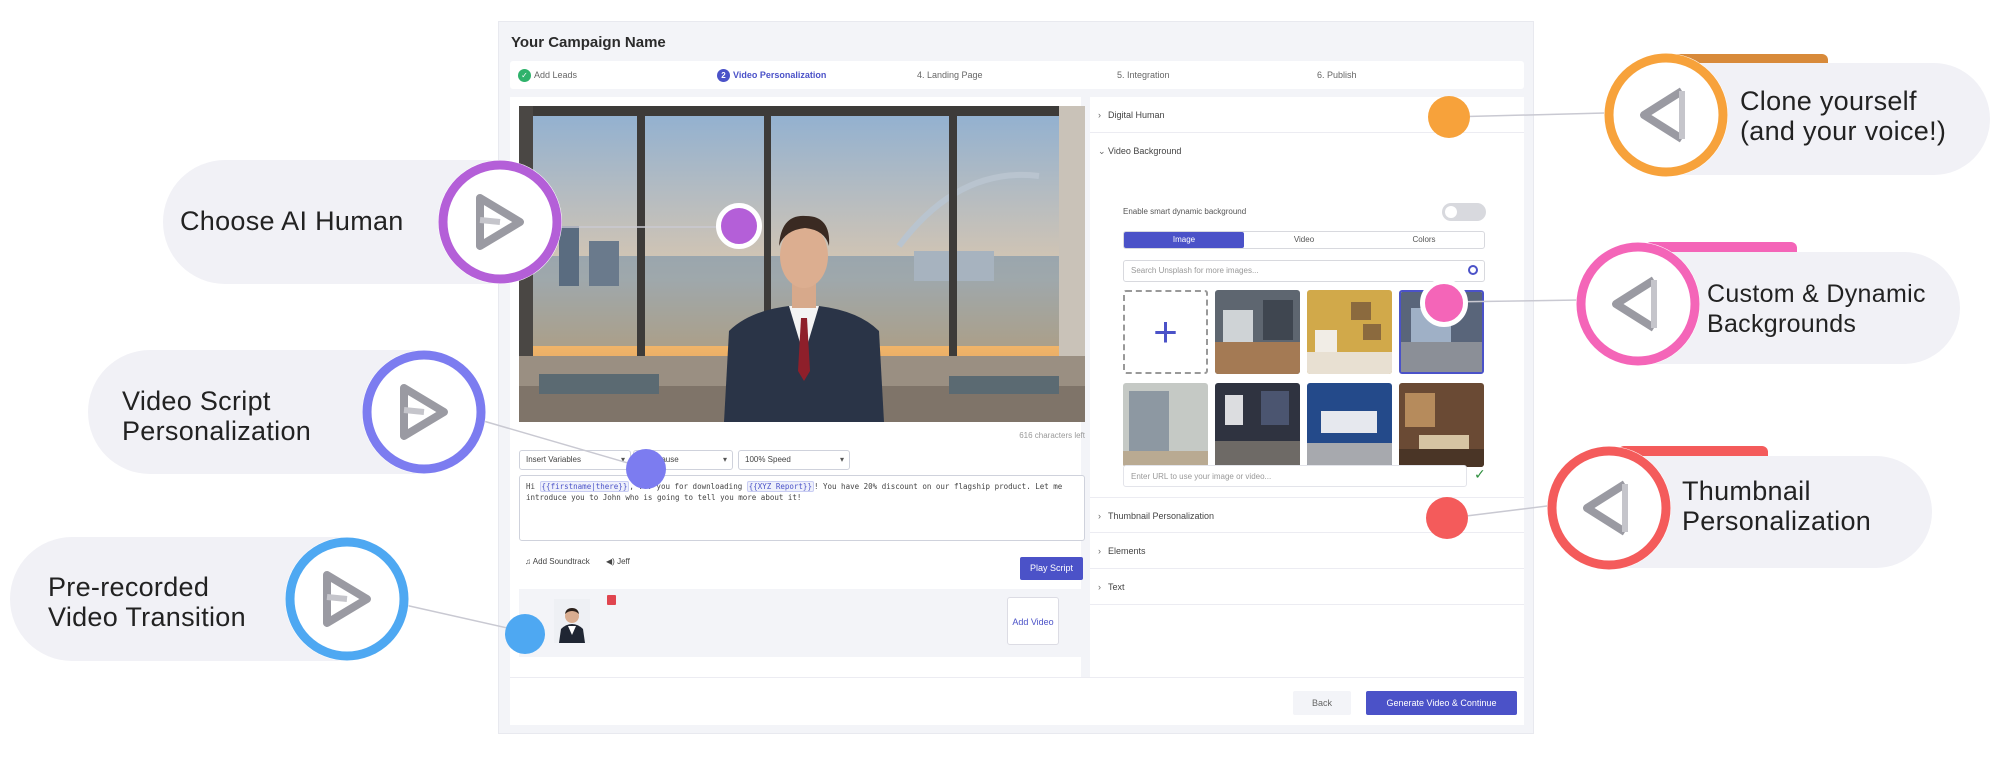 This screenshot has width=2000, height=757. What do you see at coordinates (1424, 240) in the screenshot?
I see `tab-colors: Colors` at bounding box center [1424, 240].